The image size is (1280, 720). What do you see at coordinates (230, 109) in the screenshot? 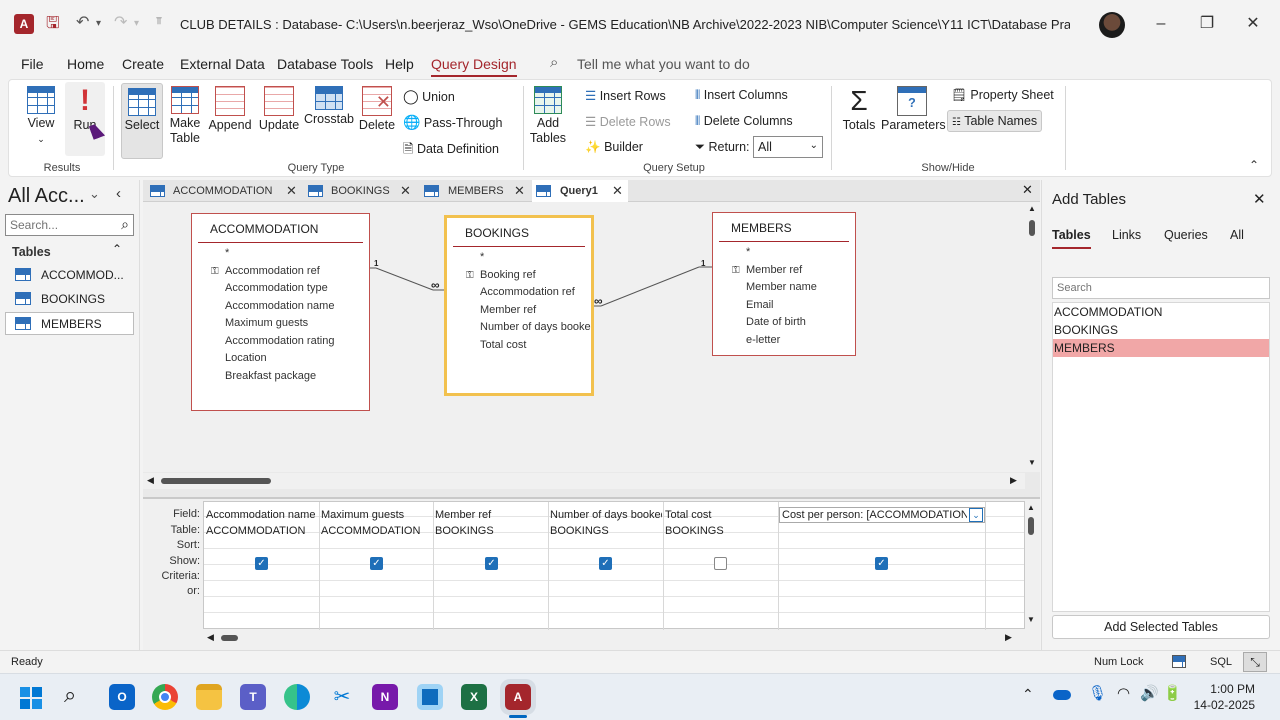
I see `append-button: Append` at bounding box center [230, 109].